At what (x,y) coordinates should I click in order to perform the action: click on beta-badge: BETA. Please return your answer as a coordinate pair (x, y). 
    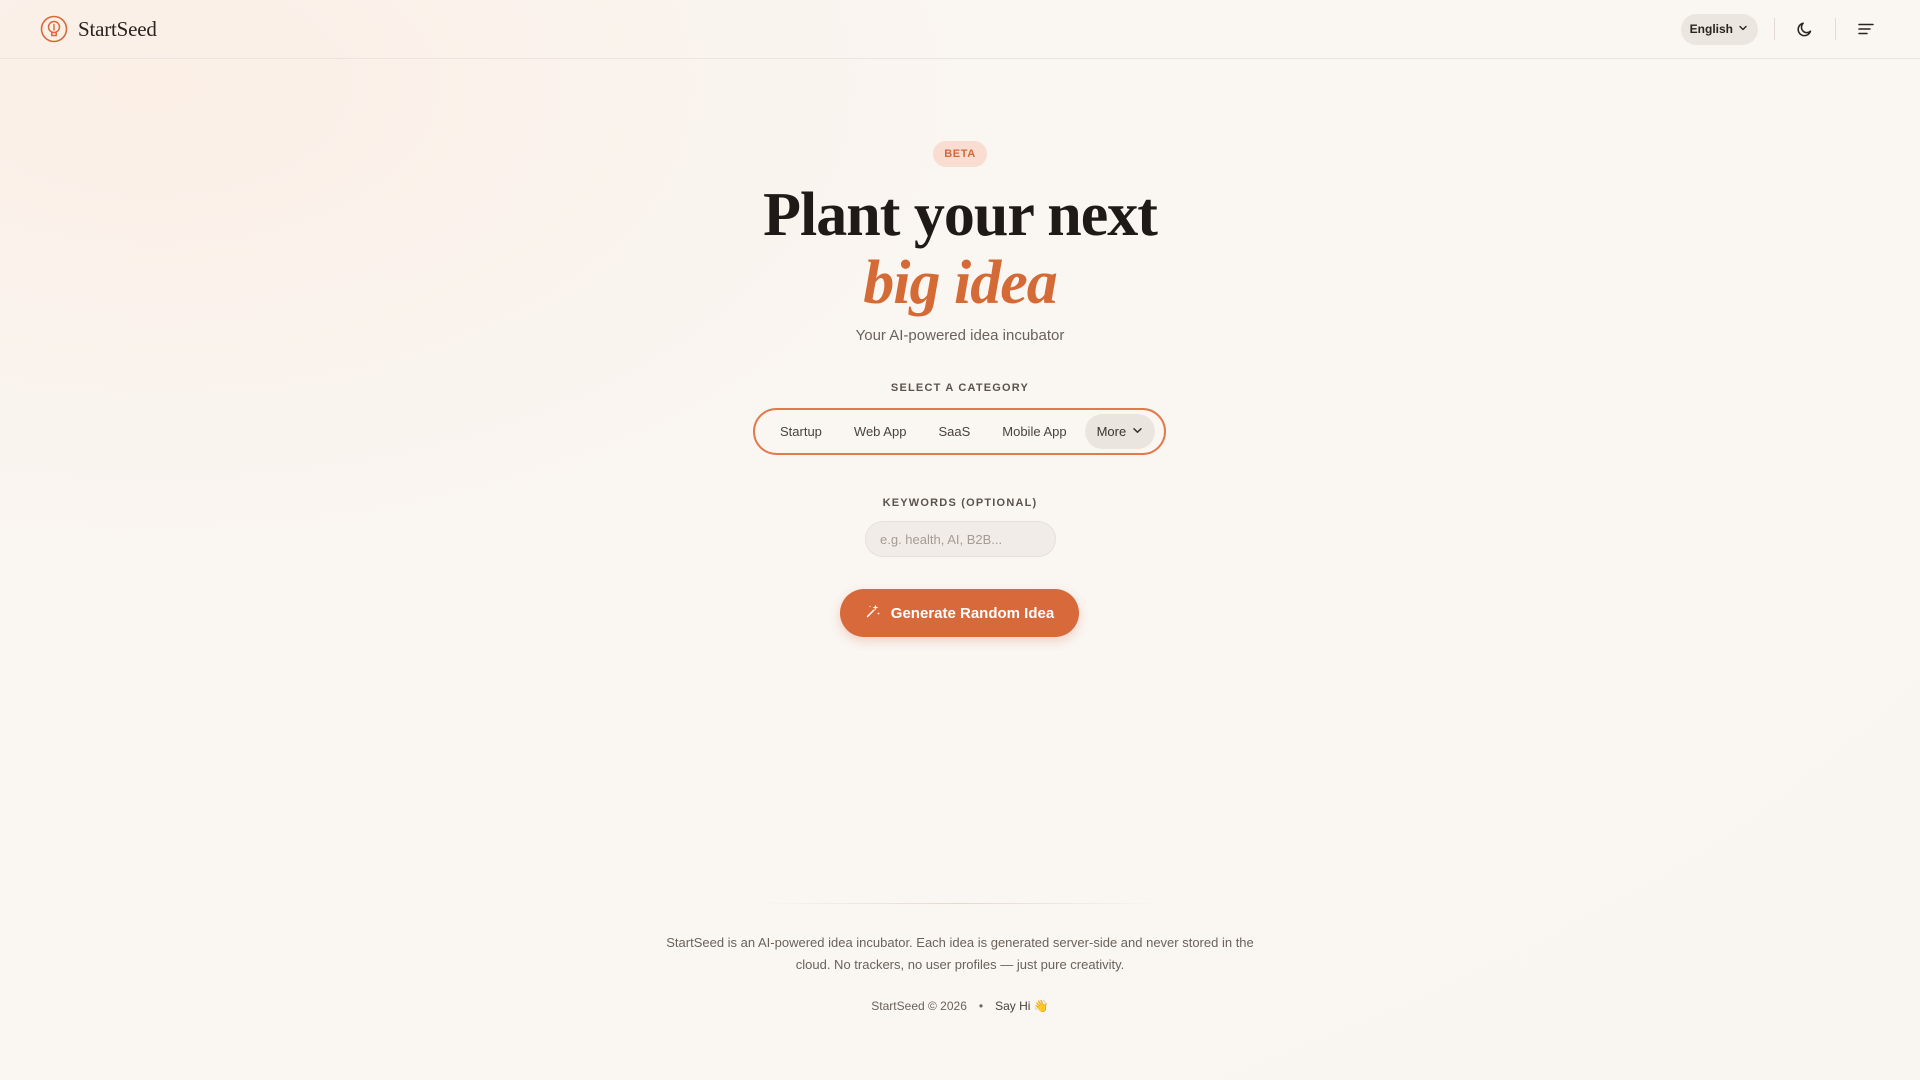
    Looking at the image, I should click on (960, 154).